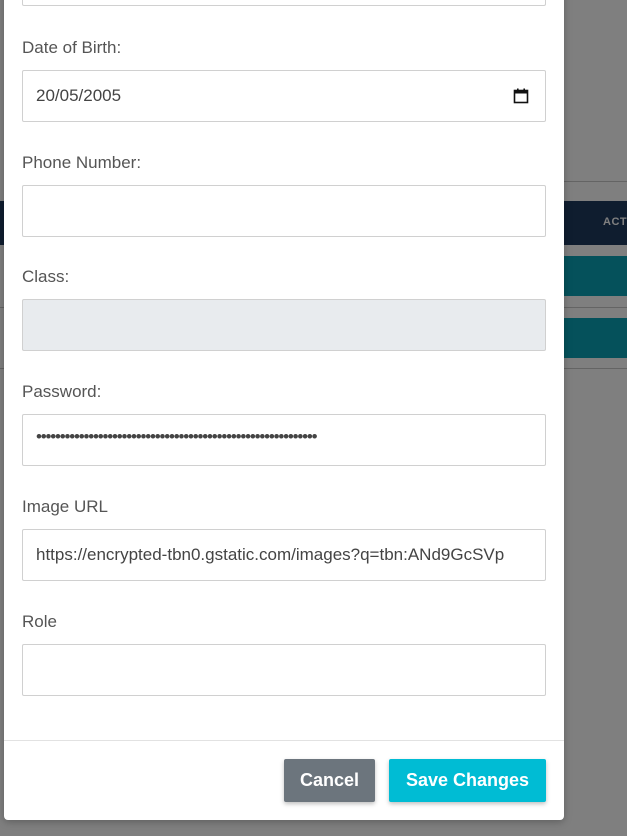 This screenshot has height=836, width=627. I want to click on modal-footer-divider, so click(284, 740).